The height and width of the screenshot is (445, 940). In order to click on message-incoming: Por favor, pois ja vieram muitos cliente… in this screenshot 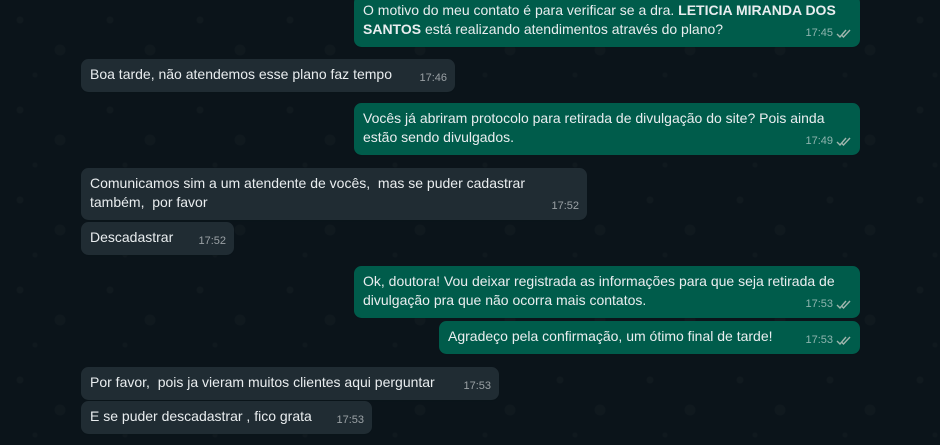, I will do `click(290, 383)`.